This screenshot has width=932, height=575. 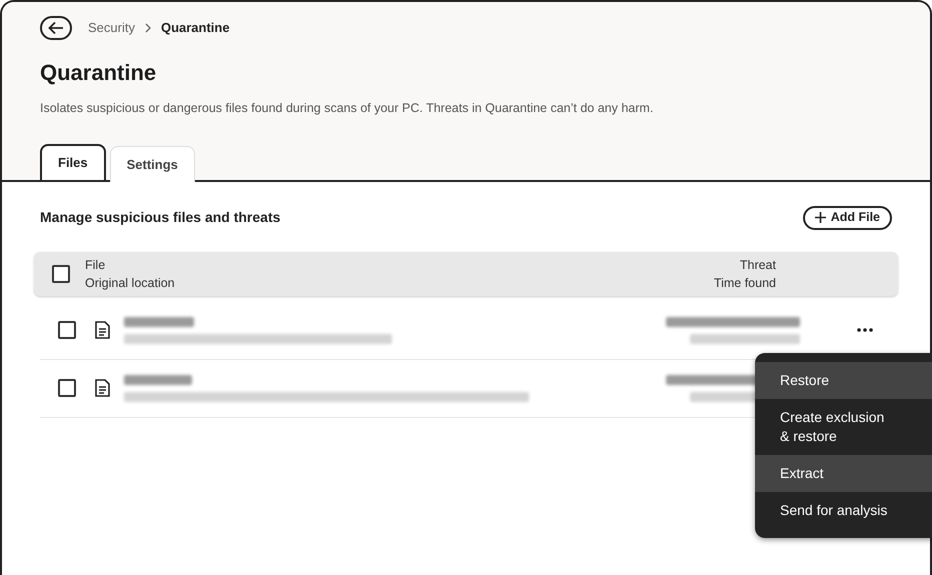 I want to click on section-title: Manage suspicious files and threats, so click(x=160, y=218).